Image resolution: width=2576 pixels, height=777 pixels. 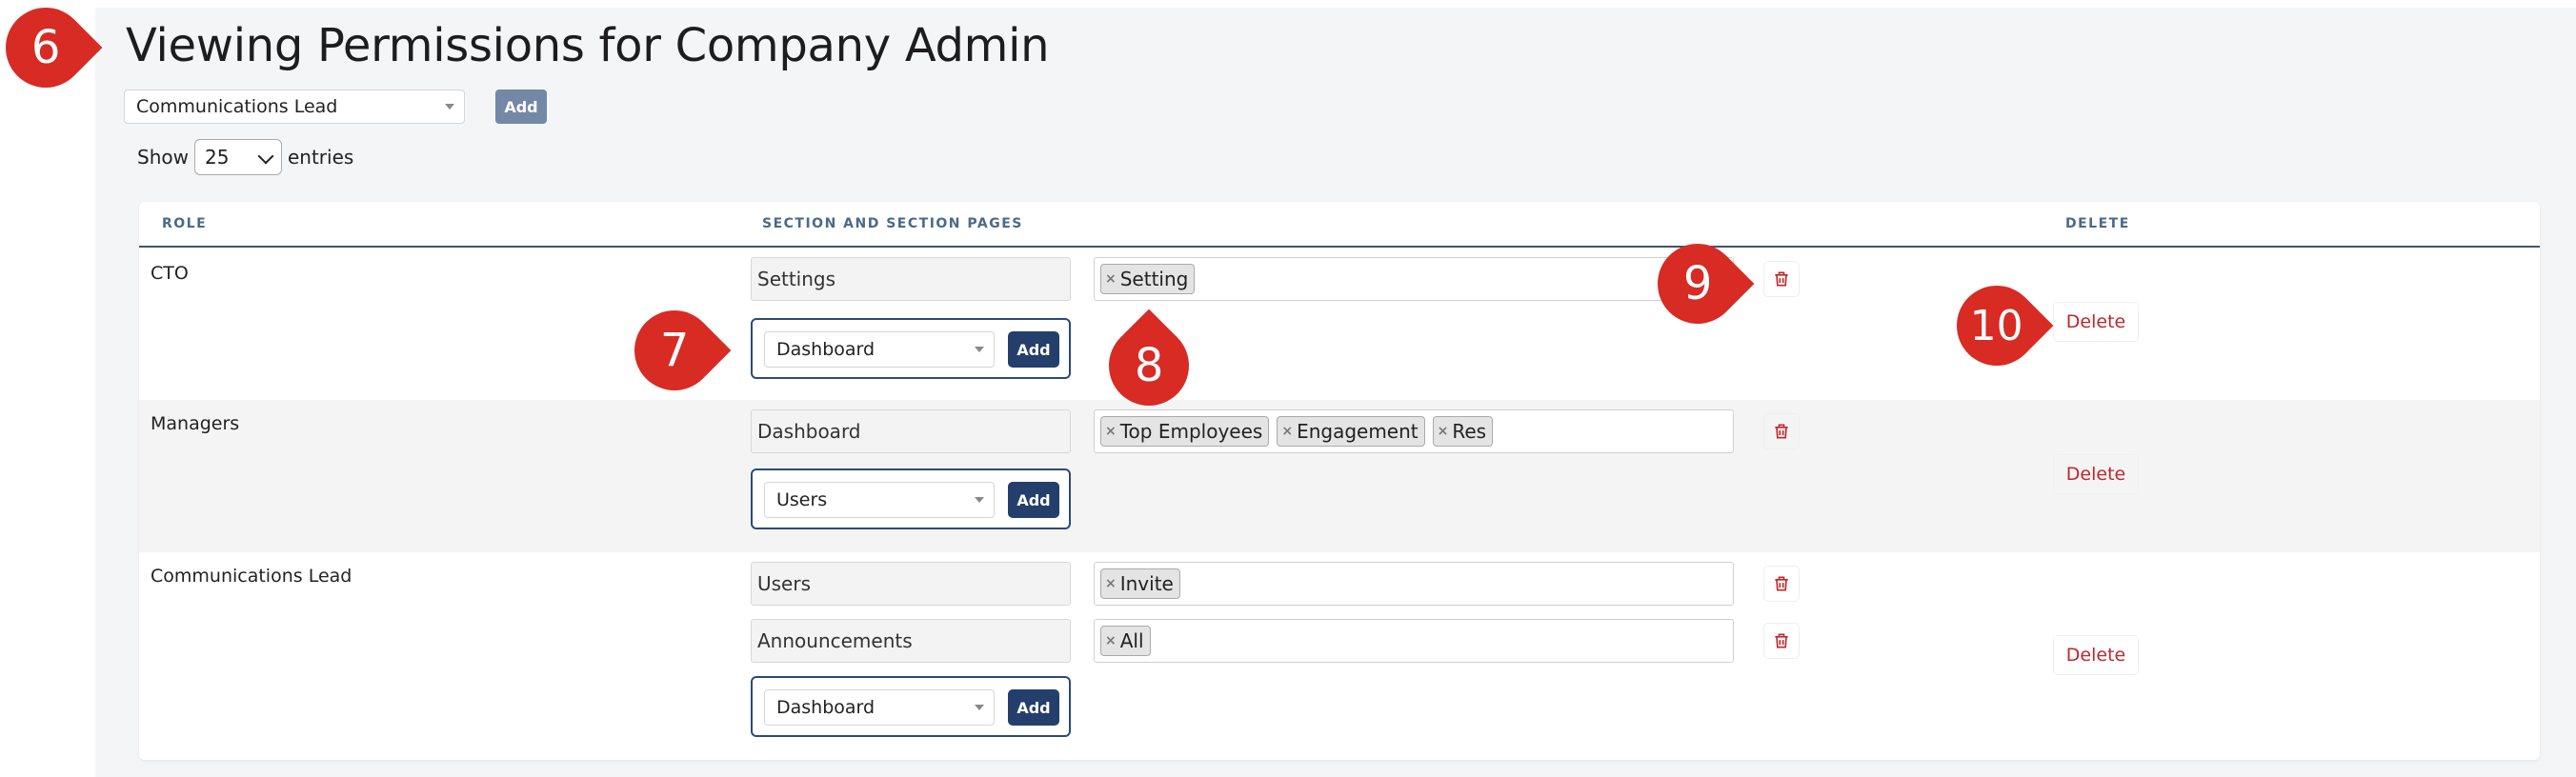 I want to click on add-role-button: Add, so click(x=521, y=107).